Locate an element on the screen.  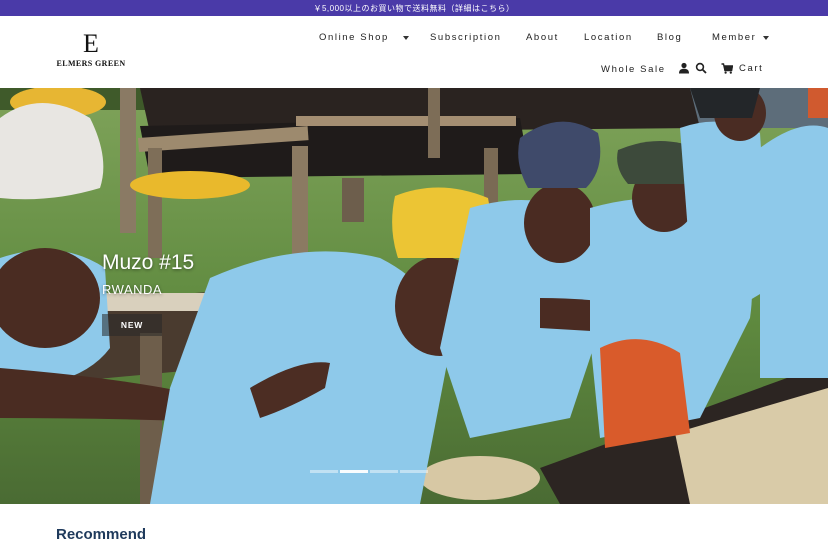
logo: E ELMERS GREEN is located at coordinates (91, 49).